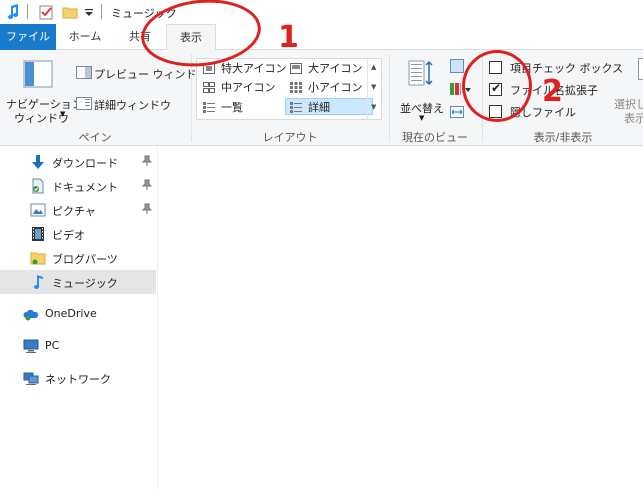  What do you see at coordinates (85, 37) in the screenshot?
I see `tab-home: ホーム` at bounding box center [85, 37].